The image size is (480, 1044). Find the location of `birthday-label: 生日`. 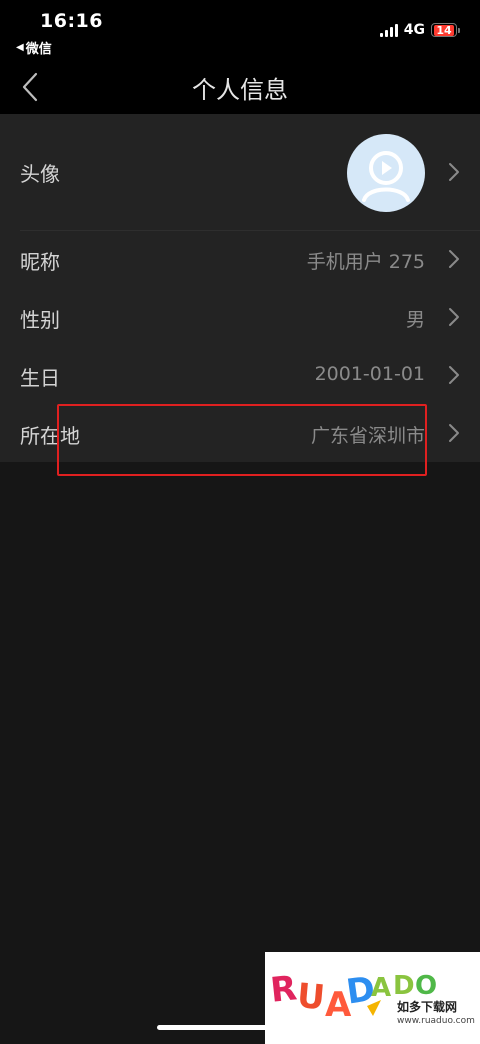

birthday-label: 生日 is located at coordinates (40, 378).